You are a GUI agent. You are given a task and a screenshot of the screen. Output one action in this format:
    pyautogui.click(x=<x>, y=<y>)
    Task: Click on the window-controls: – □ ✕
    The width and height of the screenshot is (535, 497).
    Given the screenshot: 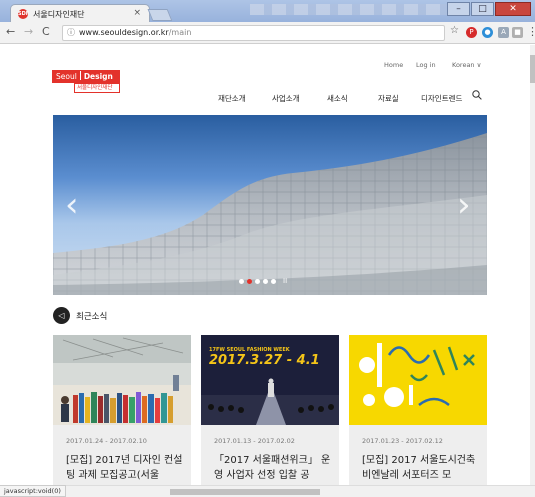 What is the action you would take?
    pyautogui.click(x=489, y=9)
    